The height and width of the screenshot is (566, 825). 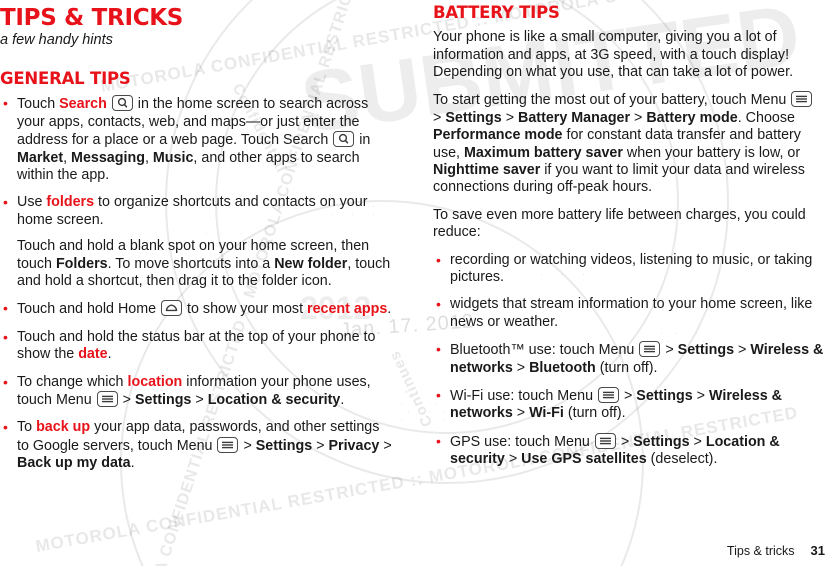 I want to click on emphasis-term: New folder, so click(x=311, y=263).